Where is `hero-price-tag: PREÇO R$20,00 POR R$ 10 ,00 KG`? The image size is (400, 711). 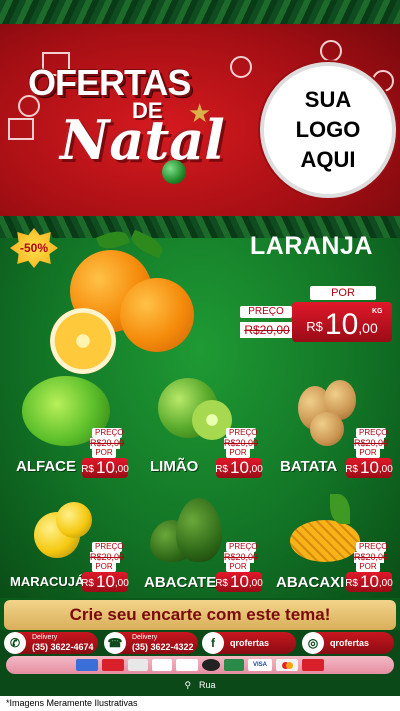 hero-price-tag: PREÇO R$20,00 POR R$ 10 ,00 KG is located at coordinates (315, 315).